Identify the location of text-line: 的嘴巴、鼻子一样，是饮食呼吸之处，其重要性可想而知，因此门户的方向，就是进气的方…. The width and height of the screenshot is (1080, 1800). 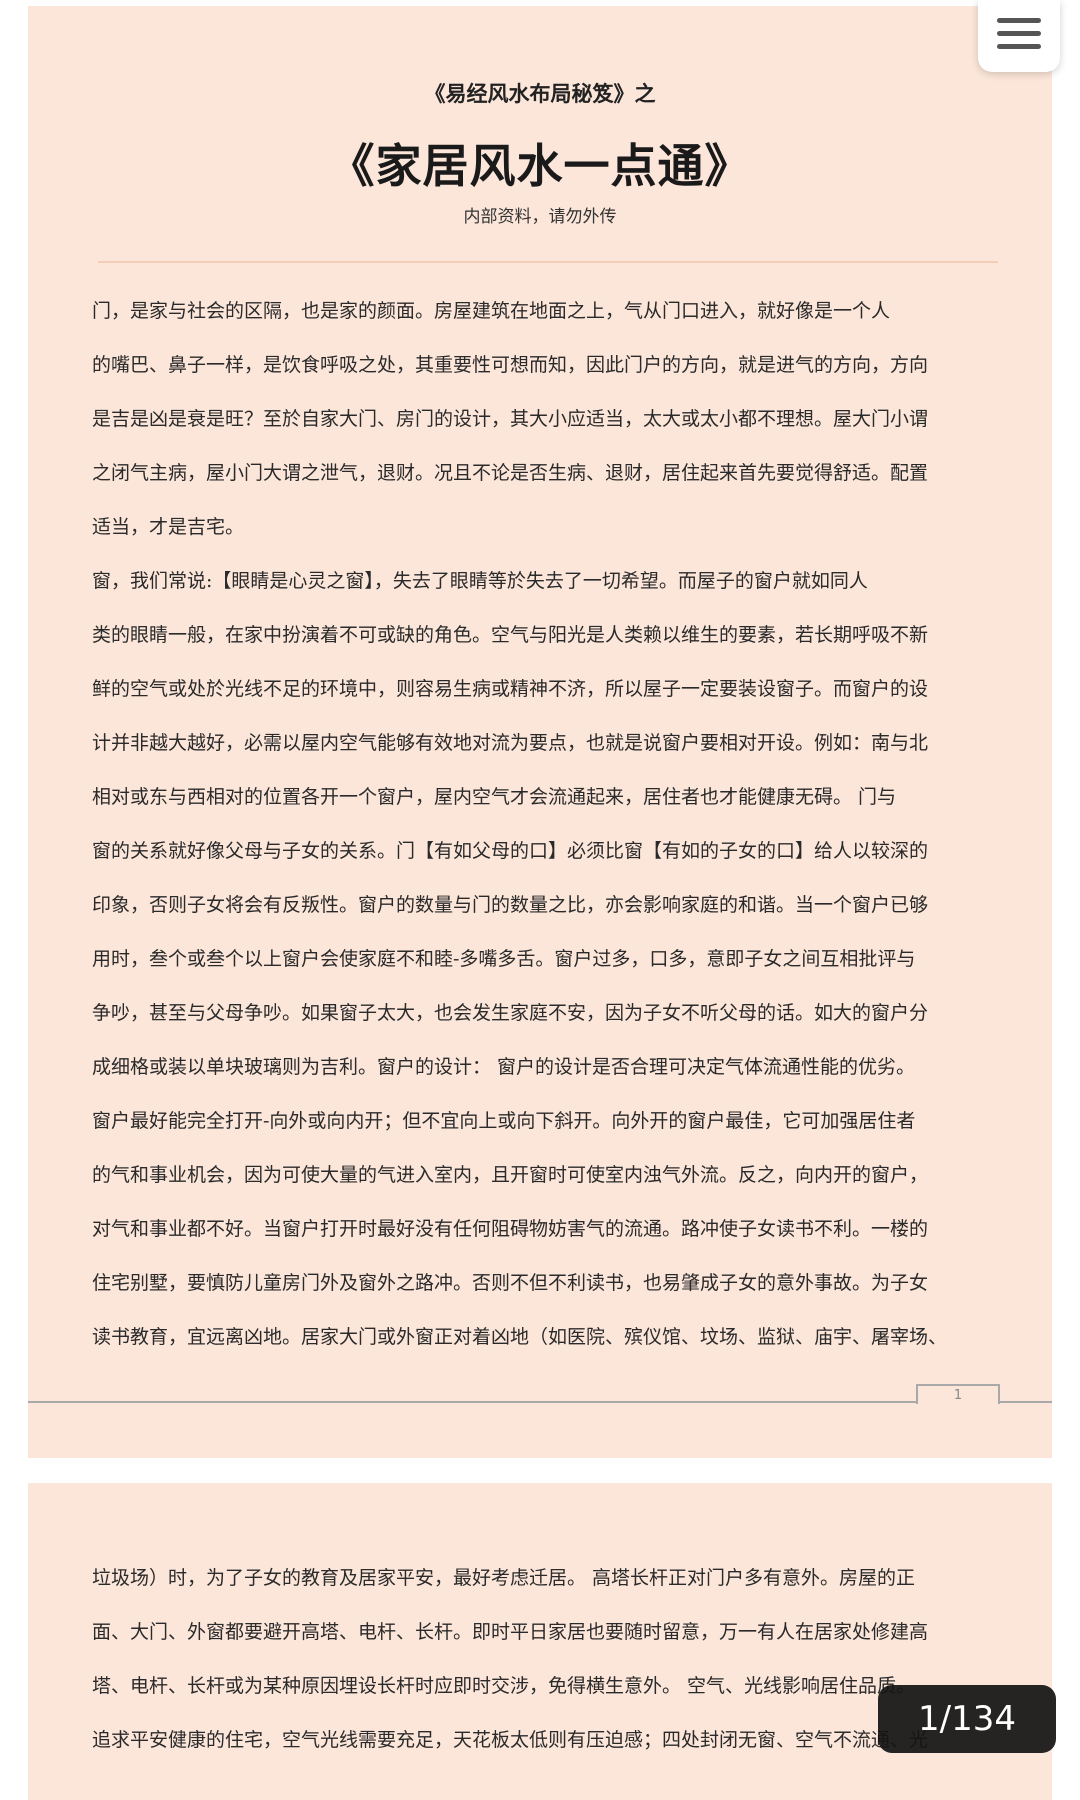
(510, 365).